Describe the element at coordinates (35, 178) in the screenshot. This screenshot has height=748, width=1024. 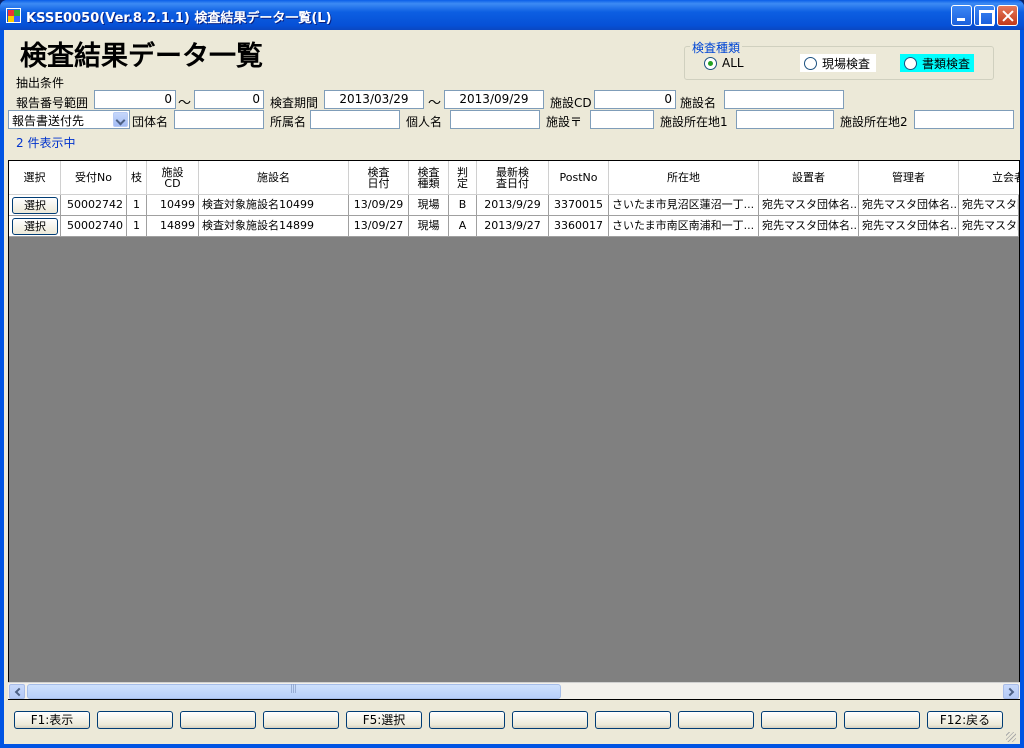
I see `header-select: 選択` at that location.